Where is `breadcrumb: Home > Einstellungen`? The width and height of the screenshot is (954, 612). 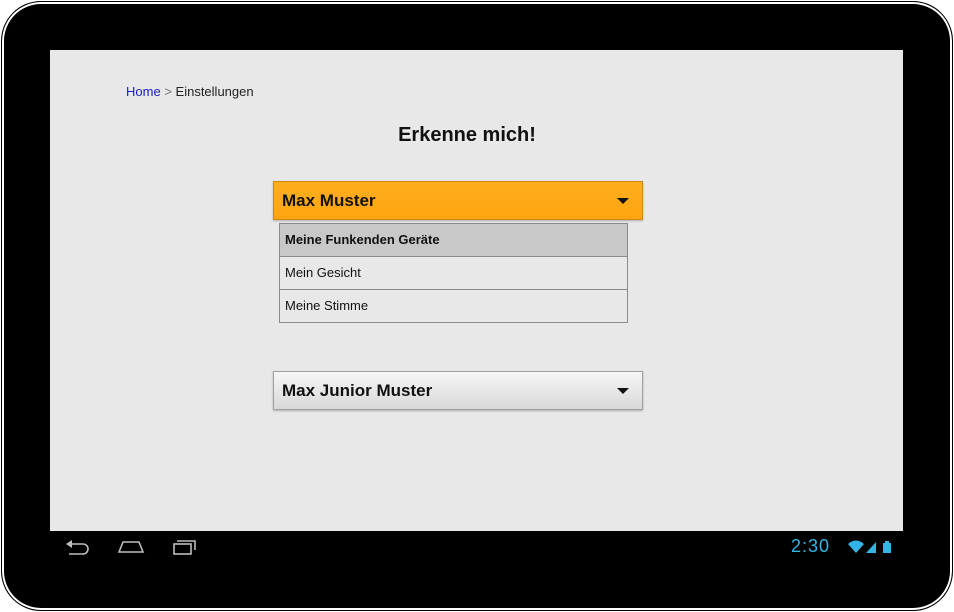
breadcrumb: Home > Einstellungen is located at coordinates (190, 91).